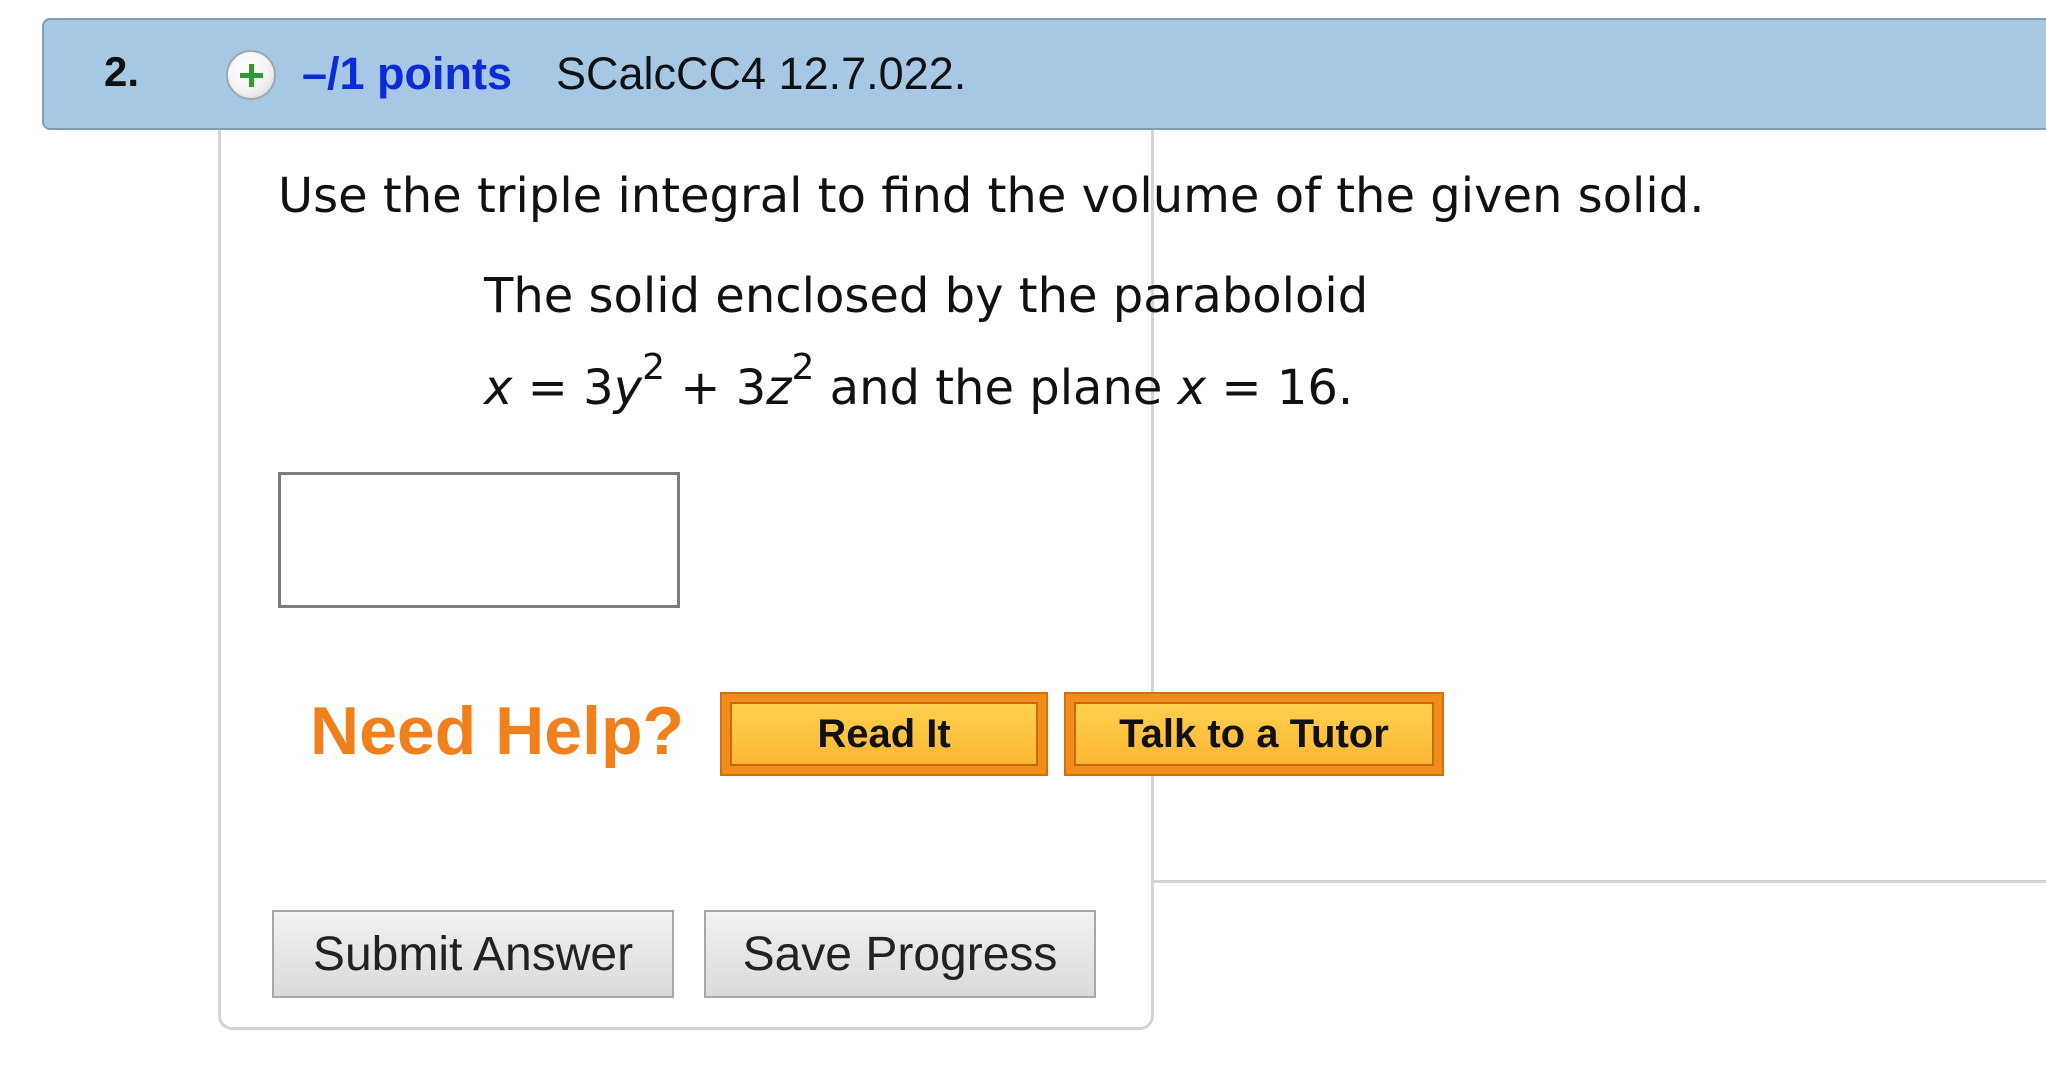 This screenshot has width=2046, height=1088. Describe the element at coordinates (996, 388) in the screenshot. I see `text-mid: and the plane` at that location.